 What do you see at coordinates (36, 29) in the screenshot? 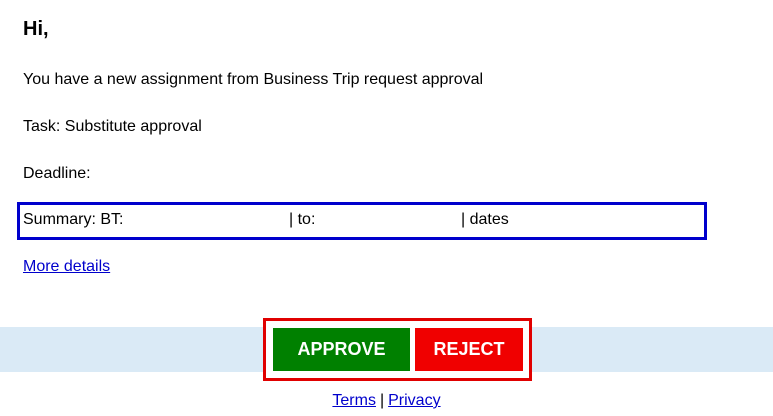
I see `greeting: Hi,` at bounding box center [36, 29].